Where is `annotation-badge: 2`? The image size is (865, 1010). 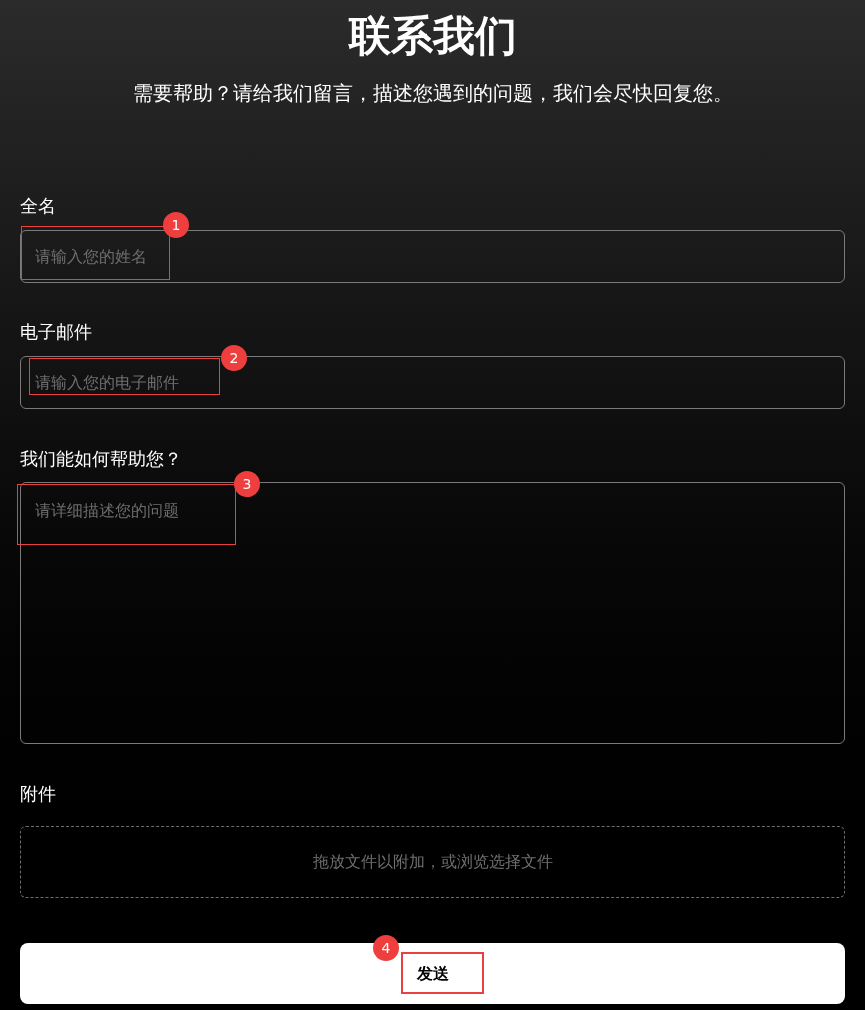 annotation-badge: 2 is located at coordinates (234, 358).